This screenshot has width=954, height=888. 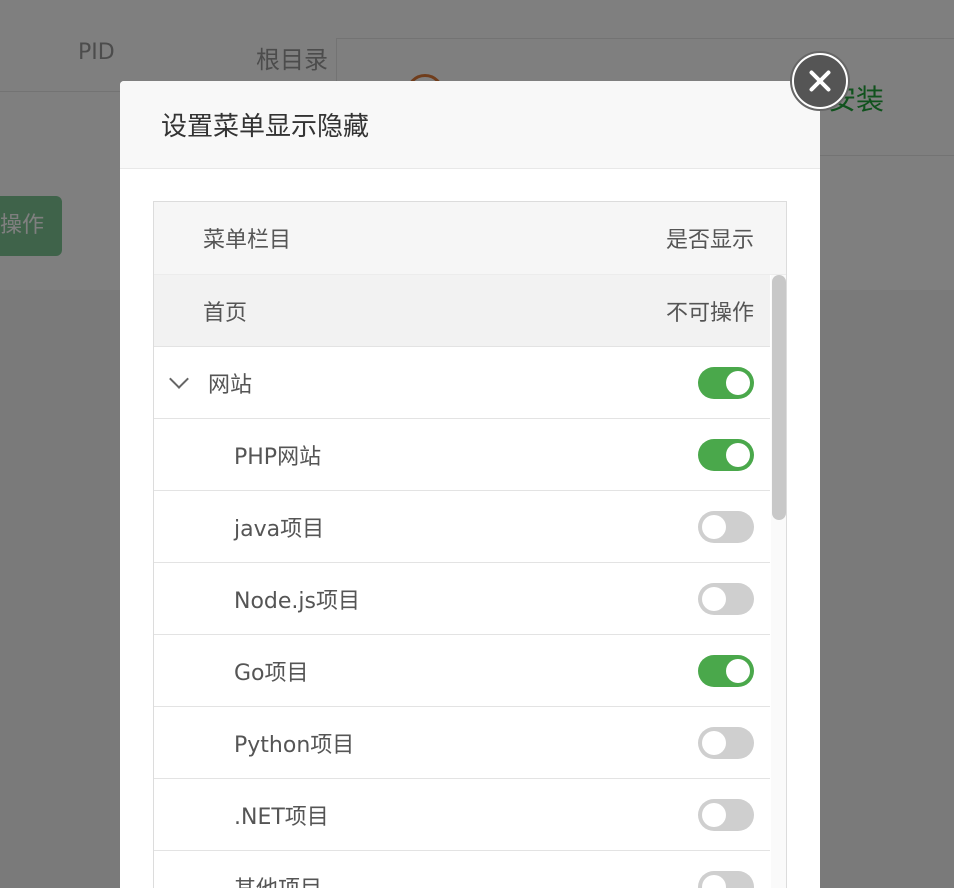 What do you see at coordinates (279, 529) in the screenshot?
I see `row-label: java项目` at bounding box center [279, 529].